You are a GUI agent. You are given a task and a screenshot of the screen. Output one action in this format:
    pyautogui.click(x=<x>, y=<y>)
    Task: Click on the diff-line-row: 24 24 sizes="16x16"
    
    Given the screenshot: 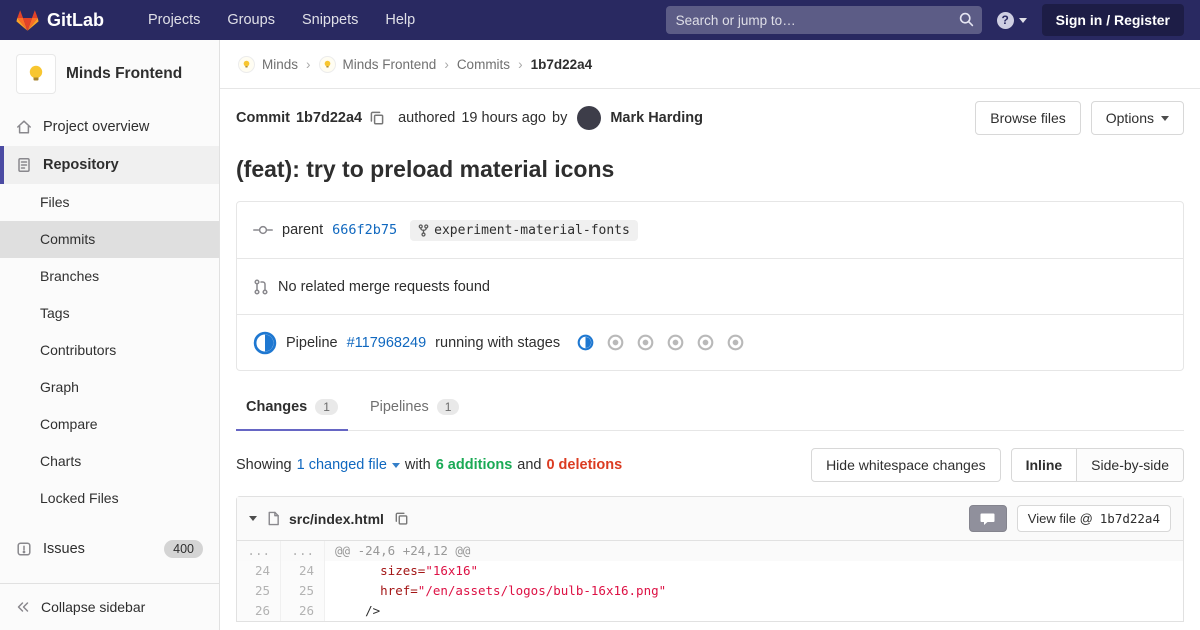 What is the action you would take?
    pyautogui.click(x=710, y=571)
    